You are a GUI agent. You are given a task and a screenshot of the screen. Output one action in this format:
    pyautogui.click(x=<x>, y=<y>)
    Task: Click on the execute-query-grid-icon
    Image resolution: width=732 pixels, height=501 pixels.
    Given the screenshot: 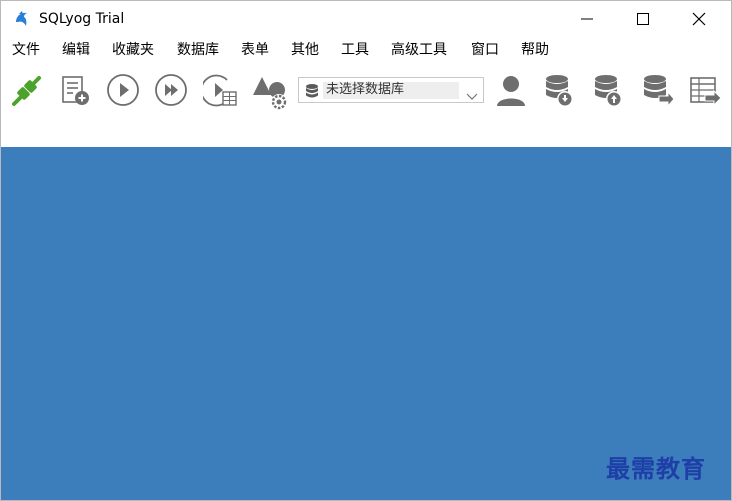 What is the action you would take?
    pyautogui.click(x=220, y=90)
    